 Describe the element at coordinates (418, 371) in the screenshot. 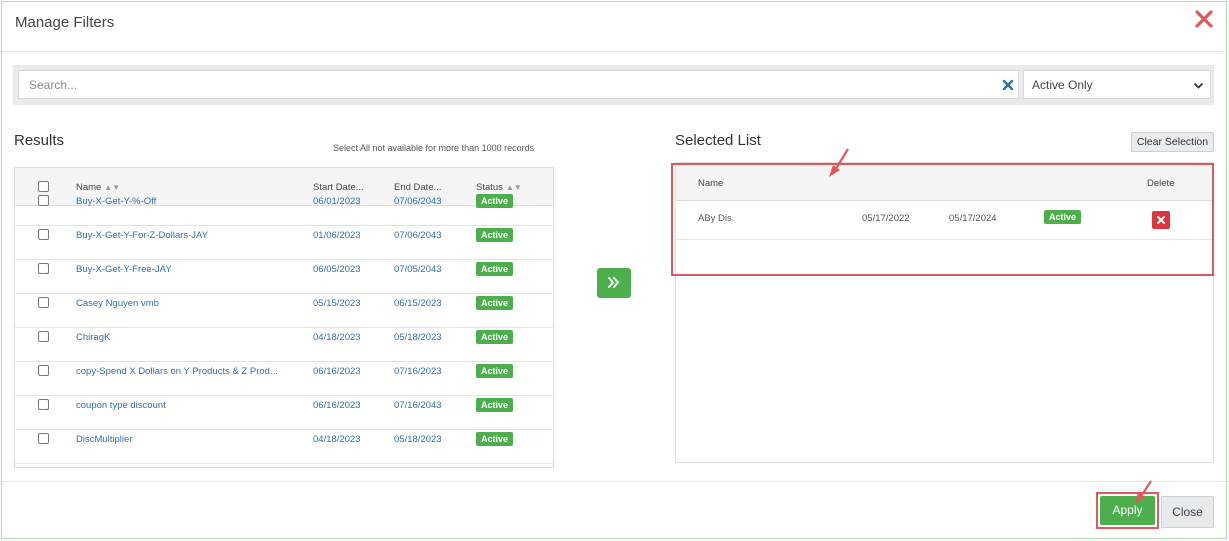

I see `row-end-date: 07/16/2023` at that location.